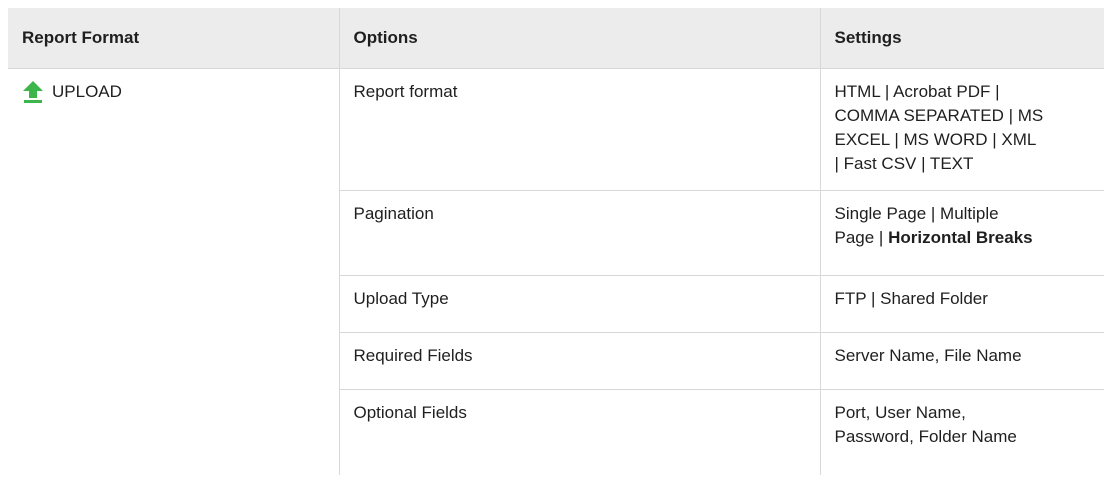  Describe the element at coordinates (939, 115) in the screenshot. I see `setting-line: COMMA SEPARATED | MS` at that location.